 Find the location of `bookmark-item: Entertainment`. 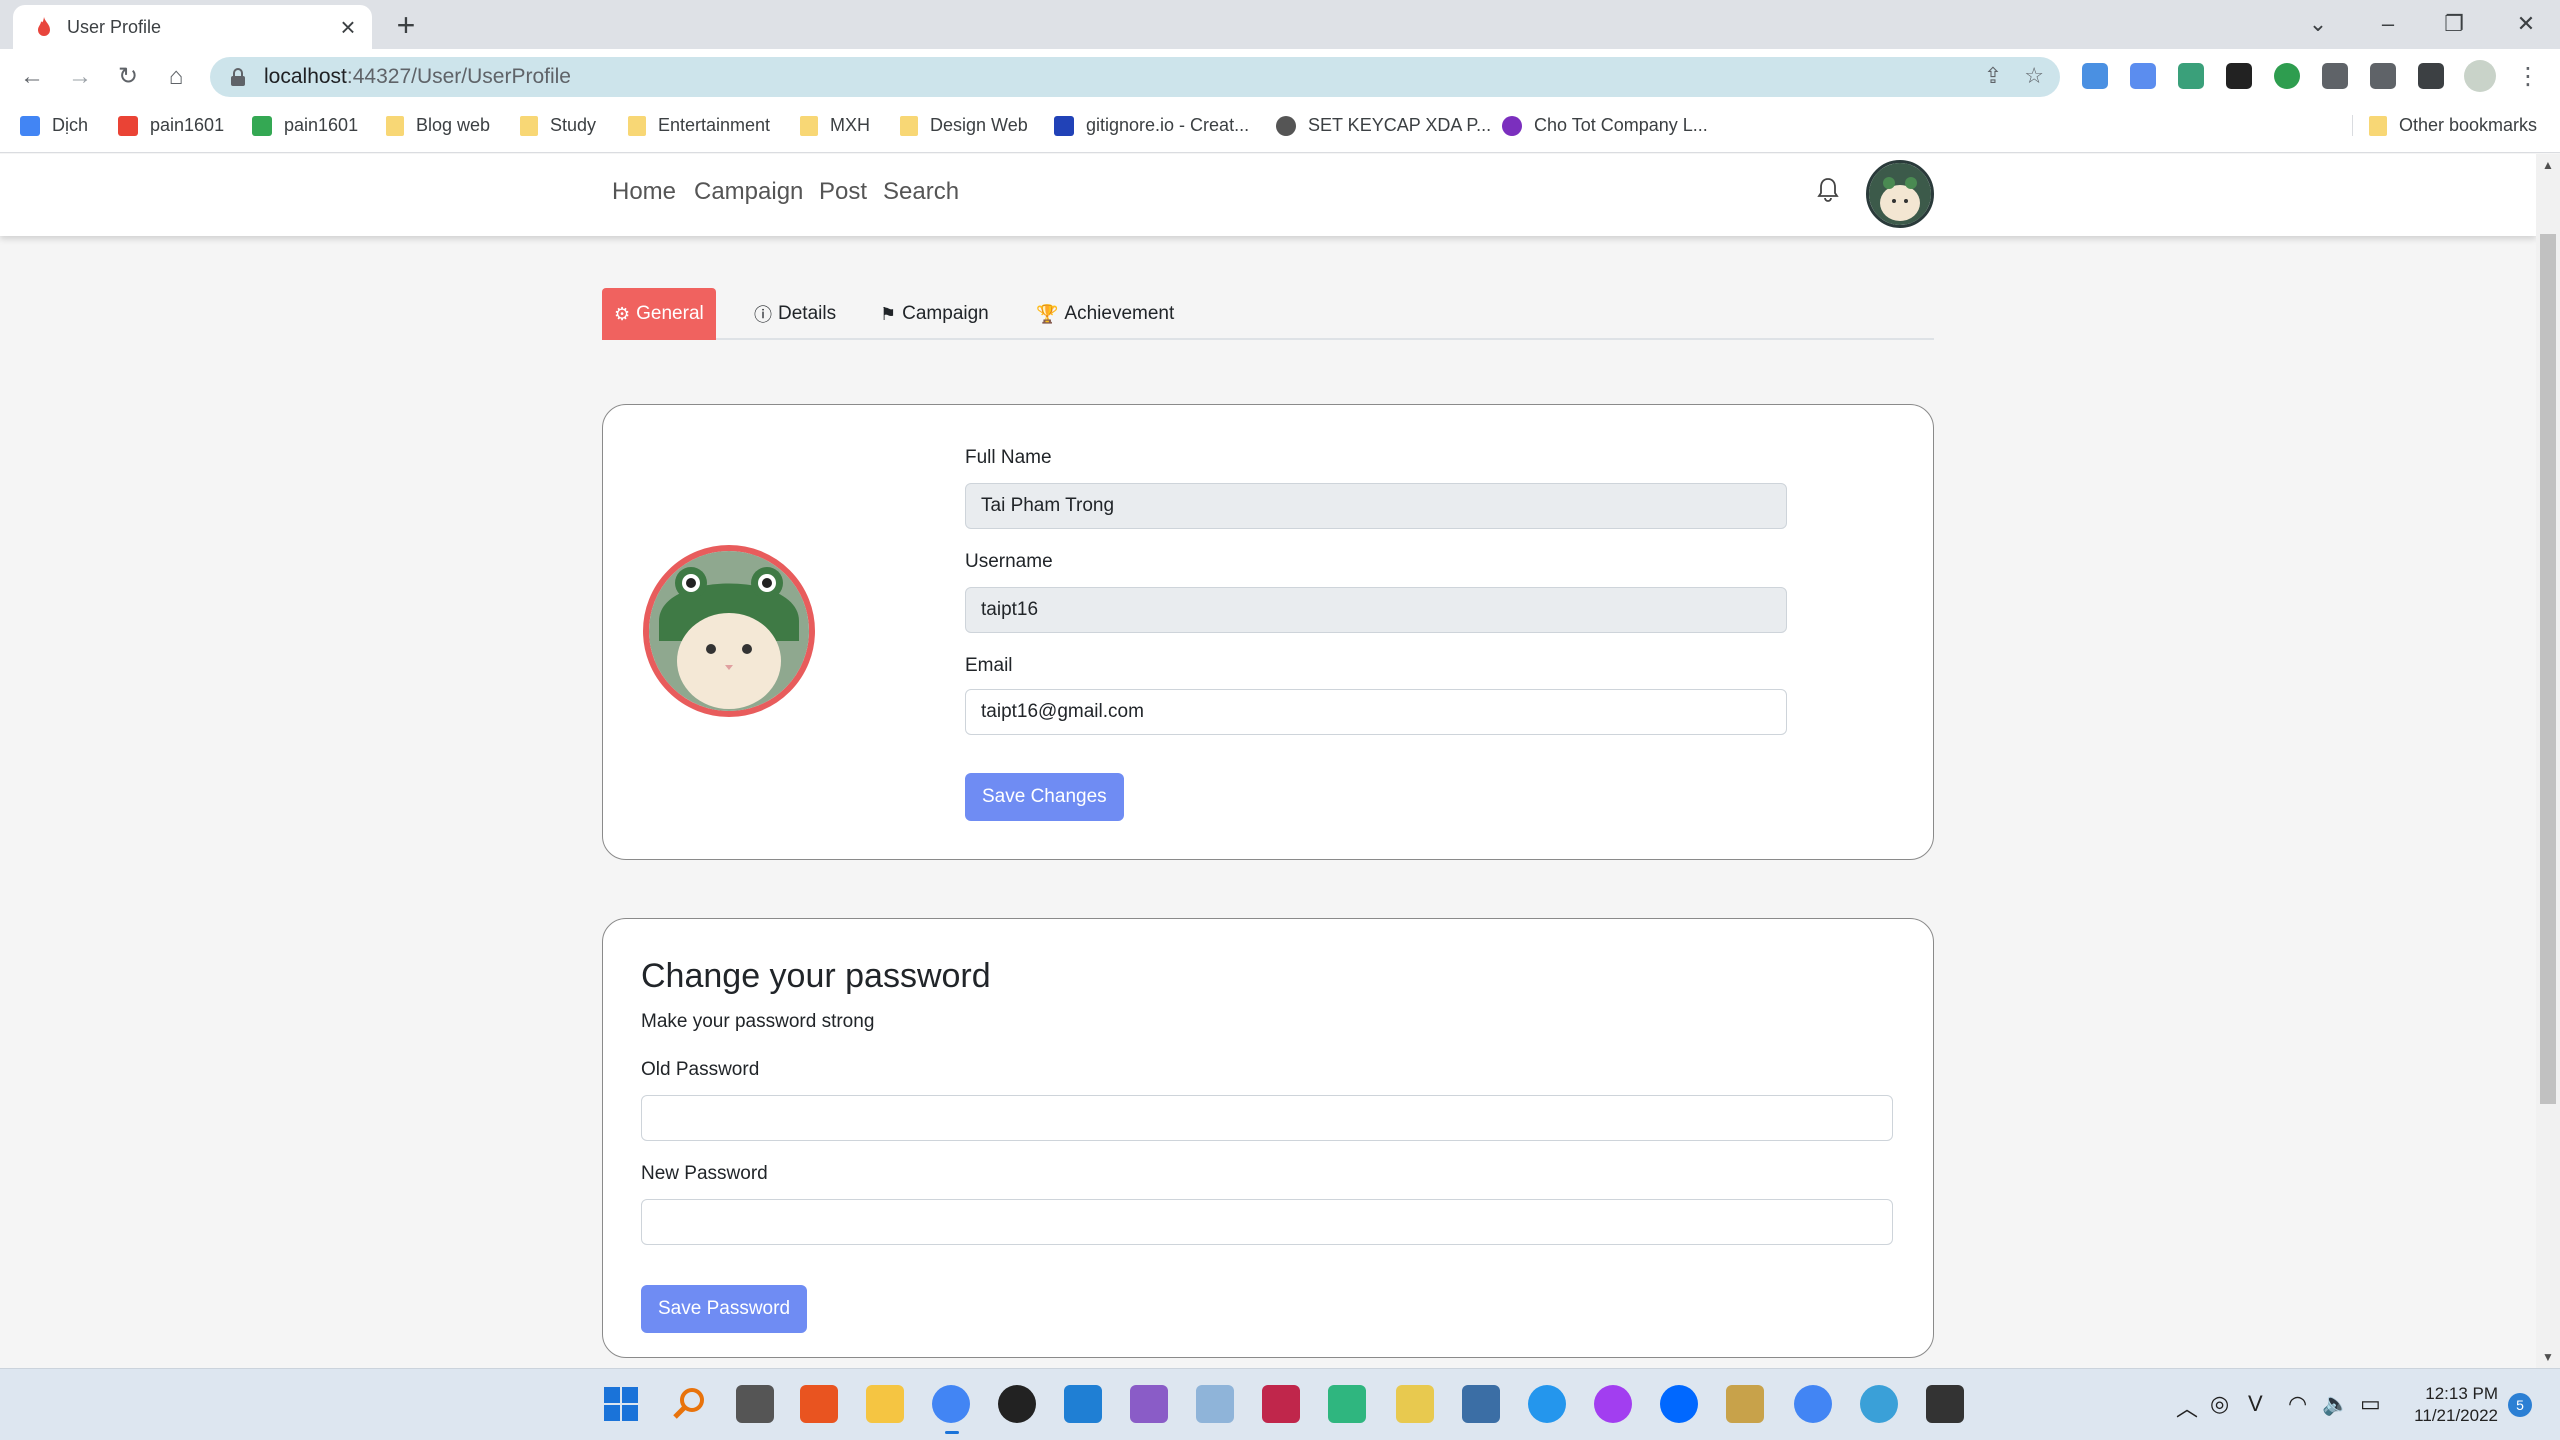

bookmark-item: Entertainment is located at coordinates (699, 125).